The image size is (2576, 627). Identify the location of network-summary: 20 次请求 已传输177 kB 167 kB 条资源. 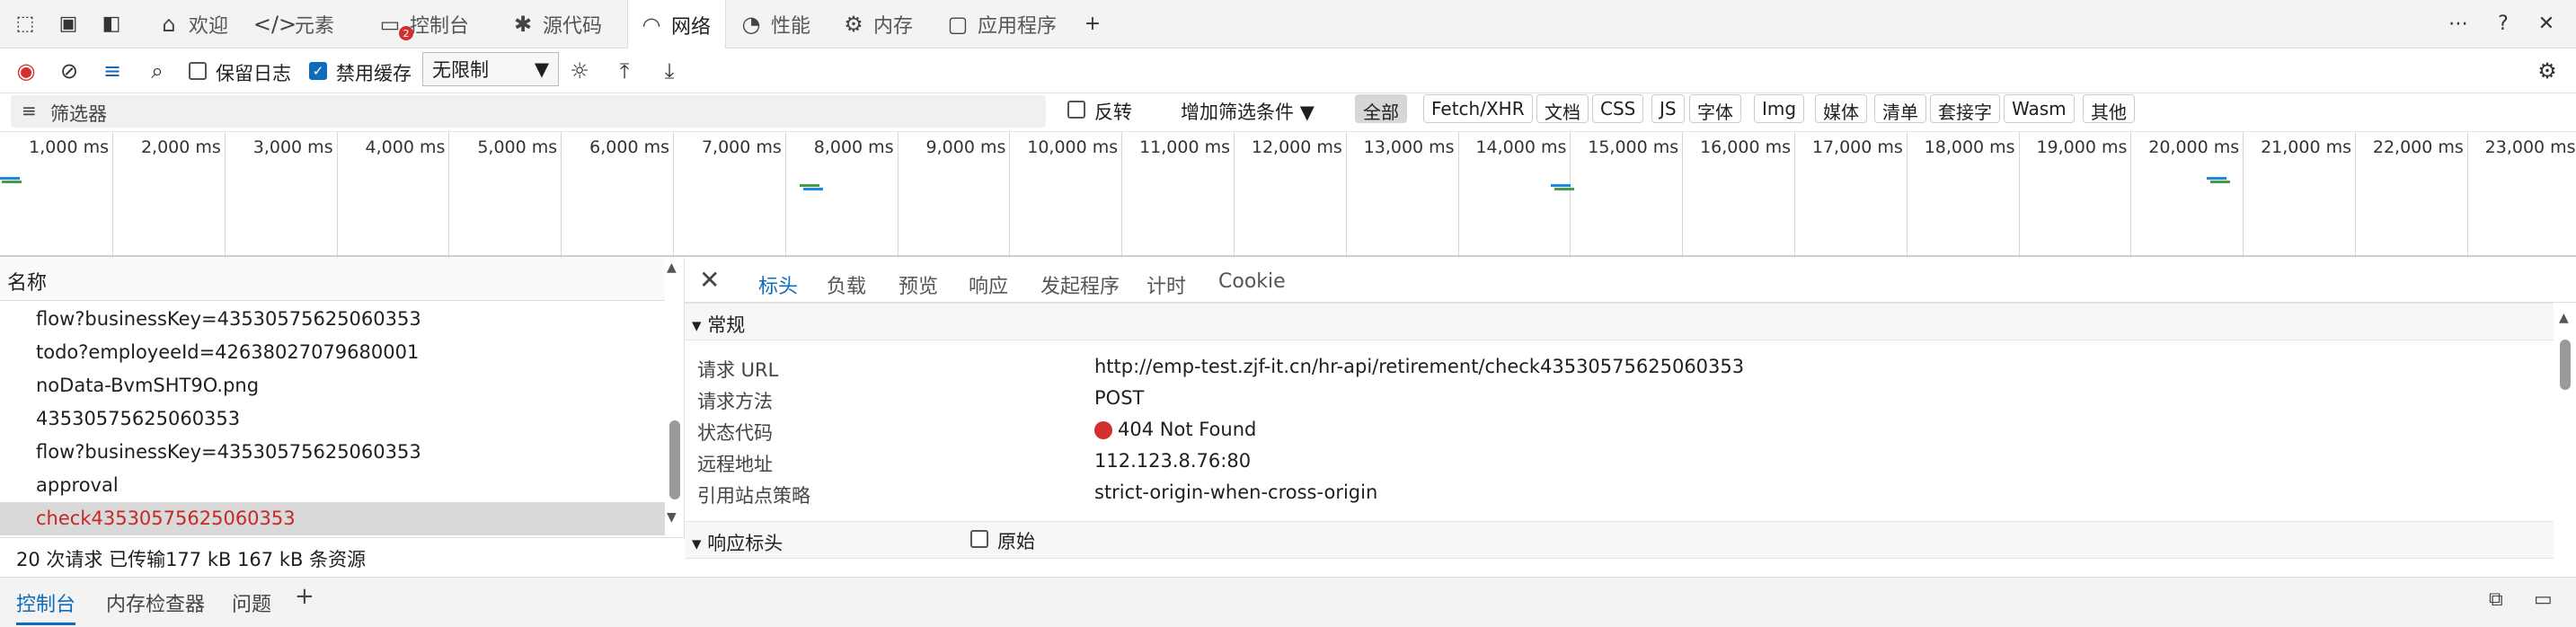
(342, 557).